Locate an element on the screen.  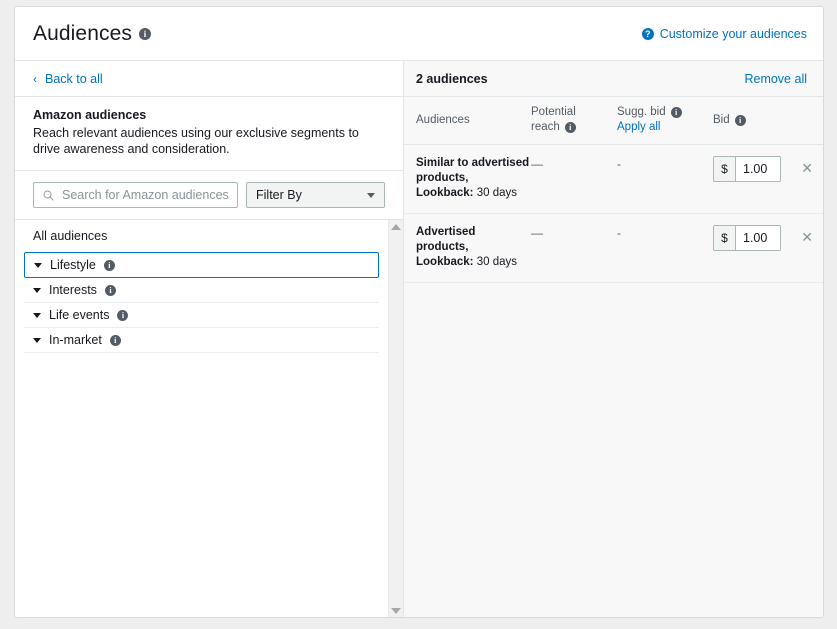
selected-count-row: 2 audiences Remove all is located at coordinates (613, 79).